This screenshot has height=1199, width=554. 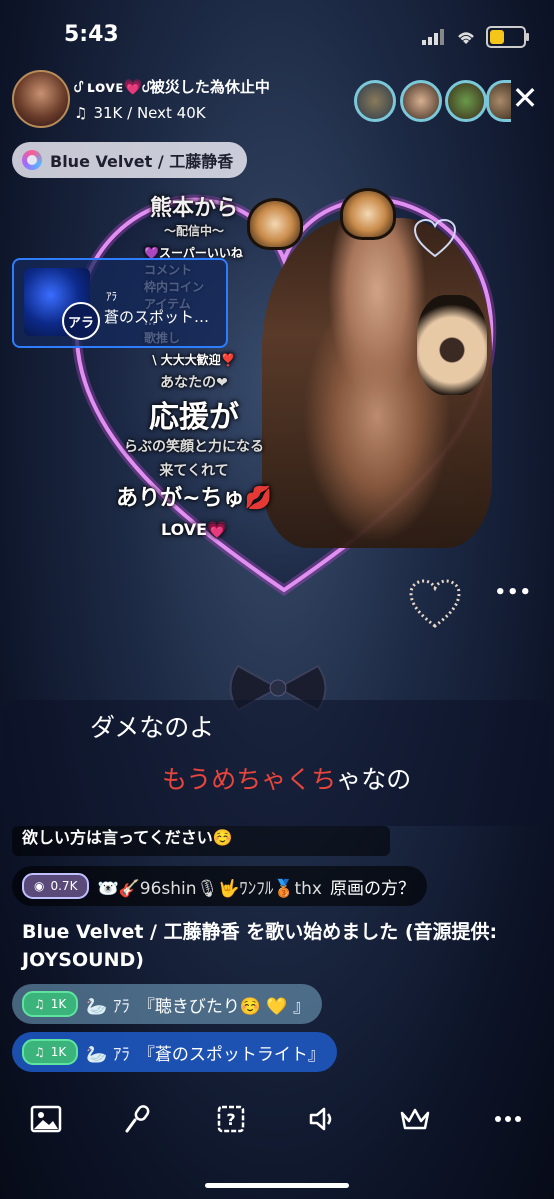 What do you see at coordinates (231, 1054) in the screenshot?
I see `chat-text: 『蒼のスポットライト』` at bounding box center [231, 1054].